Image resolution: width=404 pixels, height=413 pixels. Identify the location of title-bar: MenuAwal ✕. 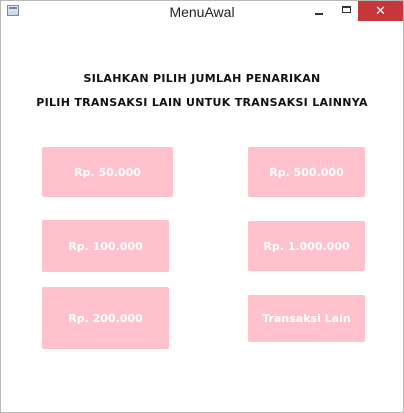
(202, 12).